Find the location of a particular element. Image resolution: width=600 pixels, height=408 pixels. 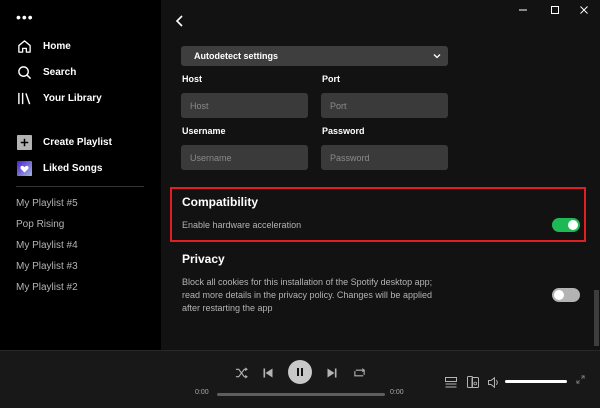

progress-bar is located at coordinates (301, 394).